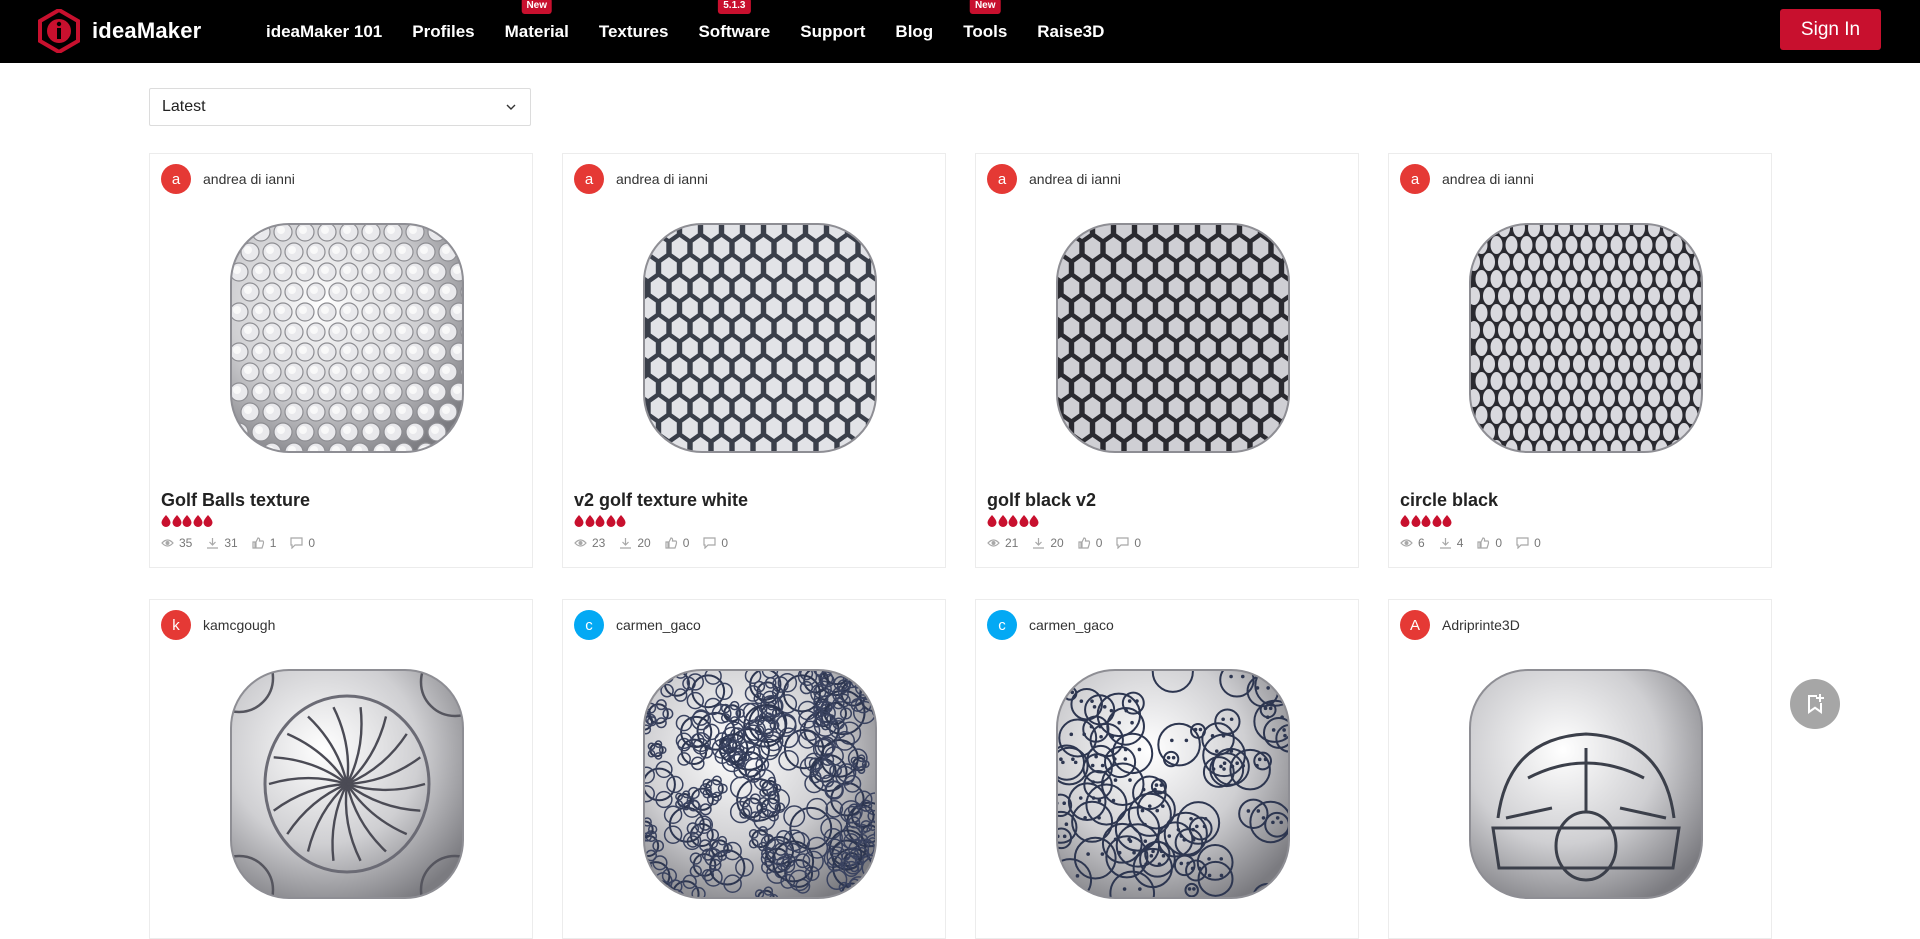  I want to click on texture-card: c carmen_gaco, so click(754, 769).